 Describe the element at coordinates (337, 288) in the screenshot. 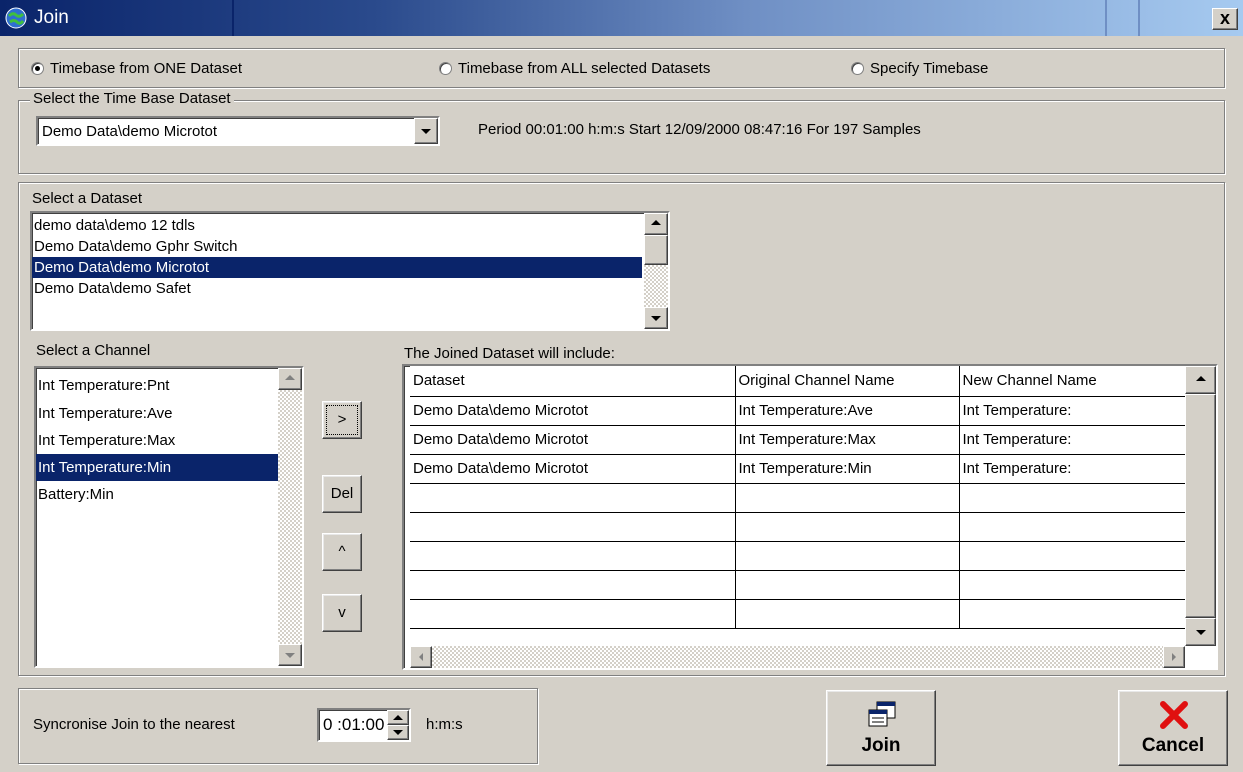

I see `list-item: Demo Data\demo Safet` at that location.